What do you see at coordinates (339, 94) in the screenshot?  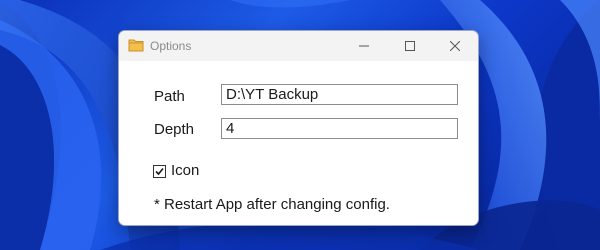 I see `path-input: D:\YT Backup` at bounding box center [339, 94].